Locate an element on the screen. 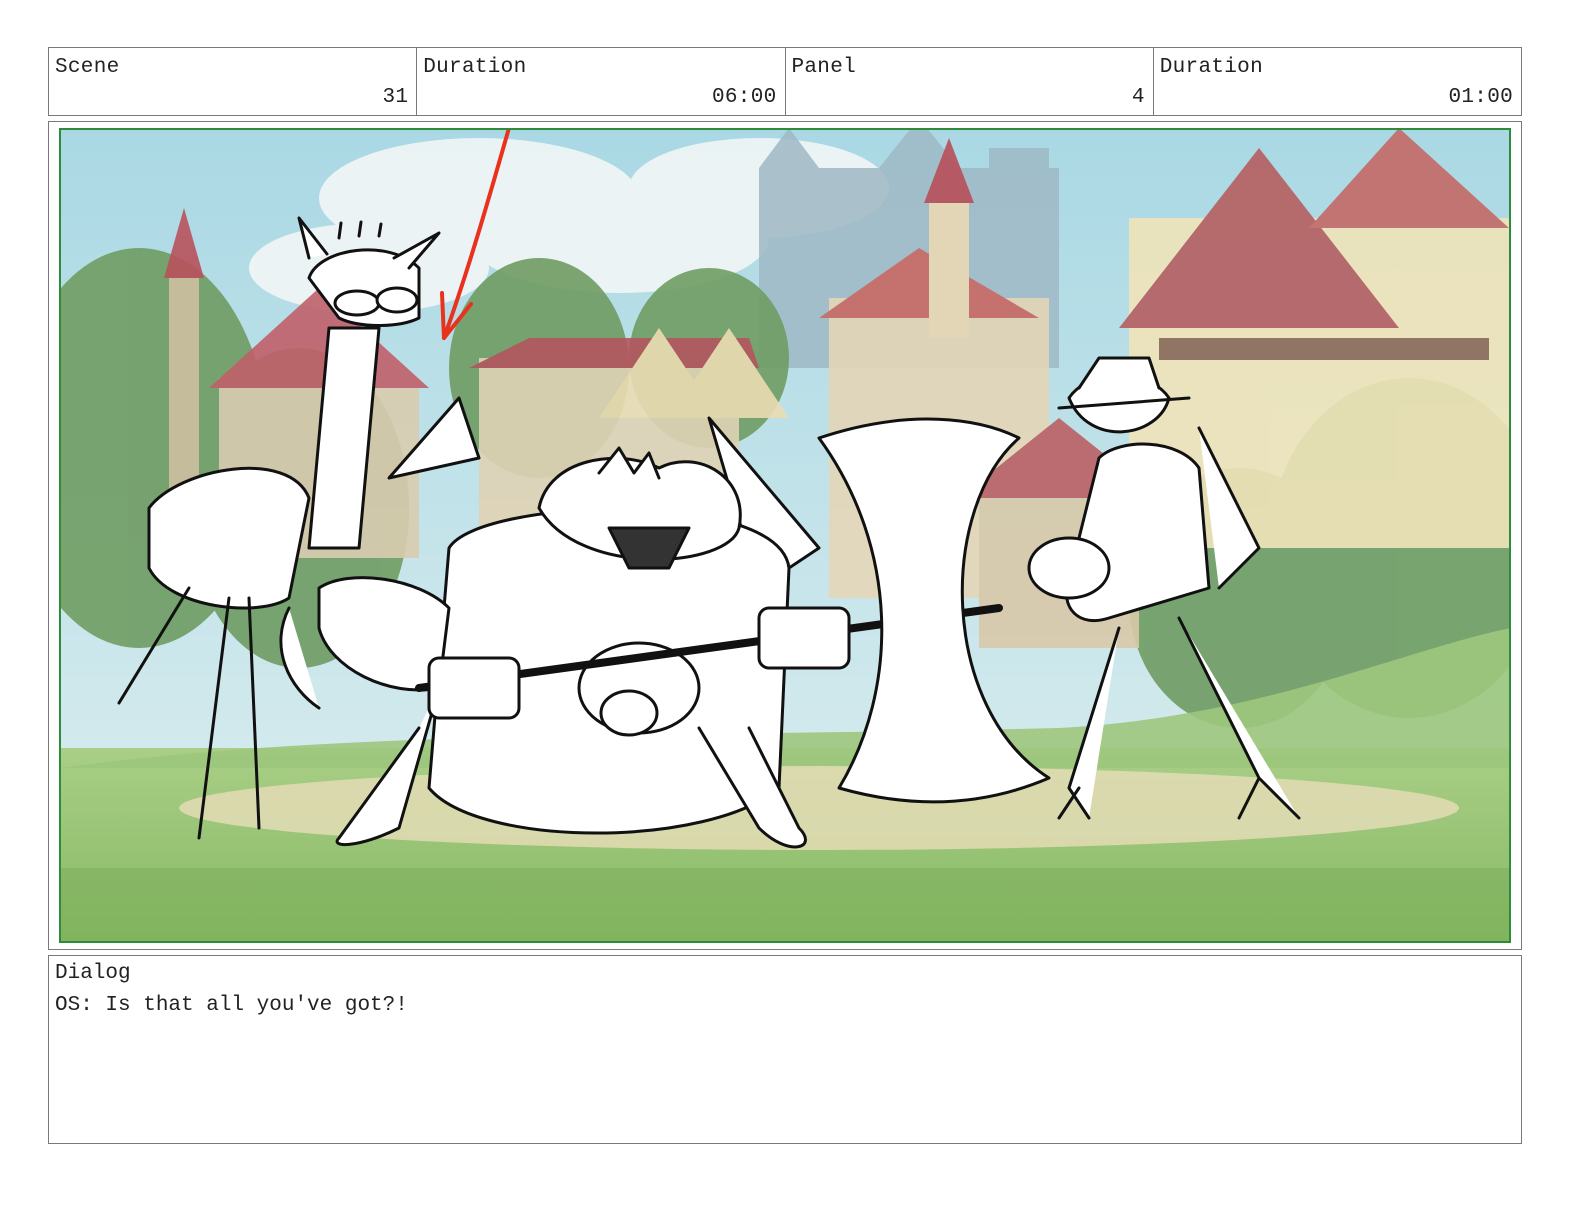  scene-cell: Scene 31 is located at coordinates (233, 81).